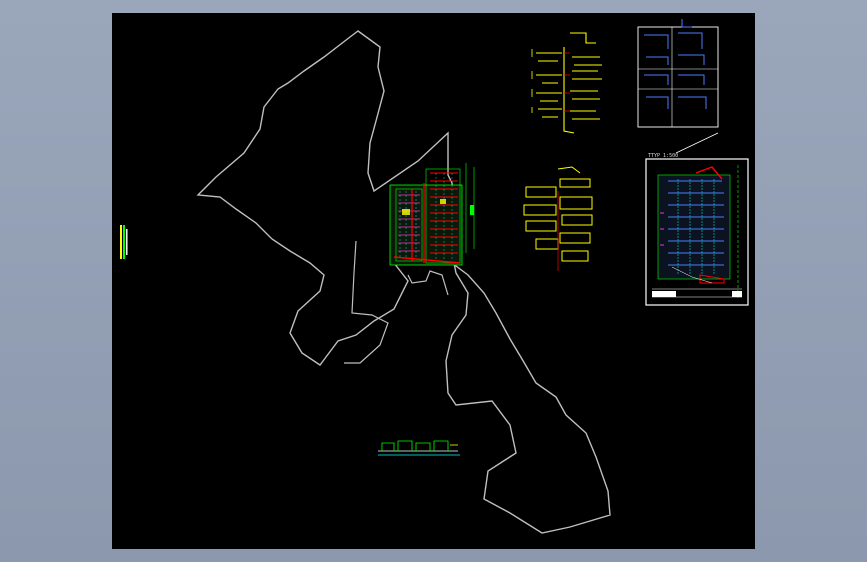 The width and height of the screenshot is (867, 562). What do you see at coordinates (419, 448) in the screenshot?
I see `bottom-elevation` at bounding box center [419, 448].